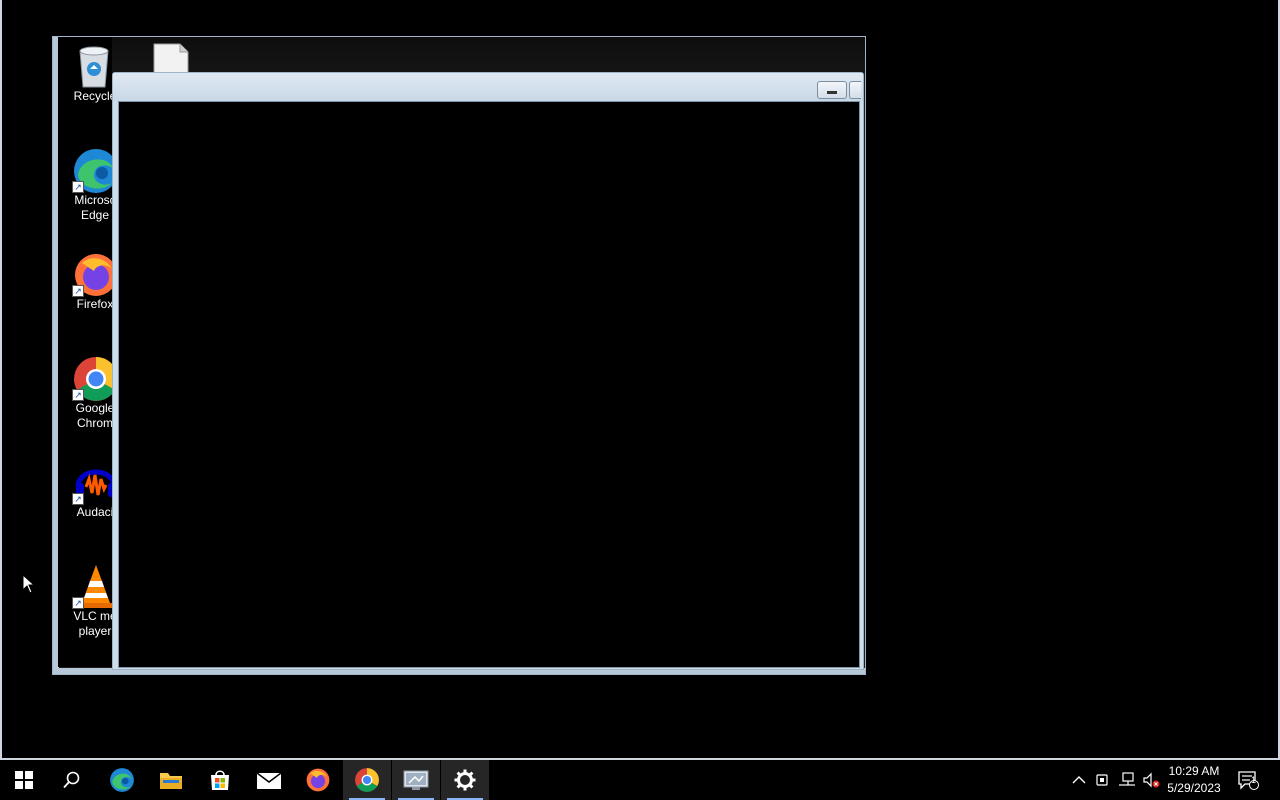 Image resolution: width=1280 pixels, height=800 pixels. What do you see at coordinates (1254, 780) in the screenshot?
I see `notification-count-badge: 1` at bounding box center [1254, 780].